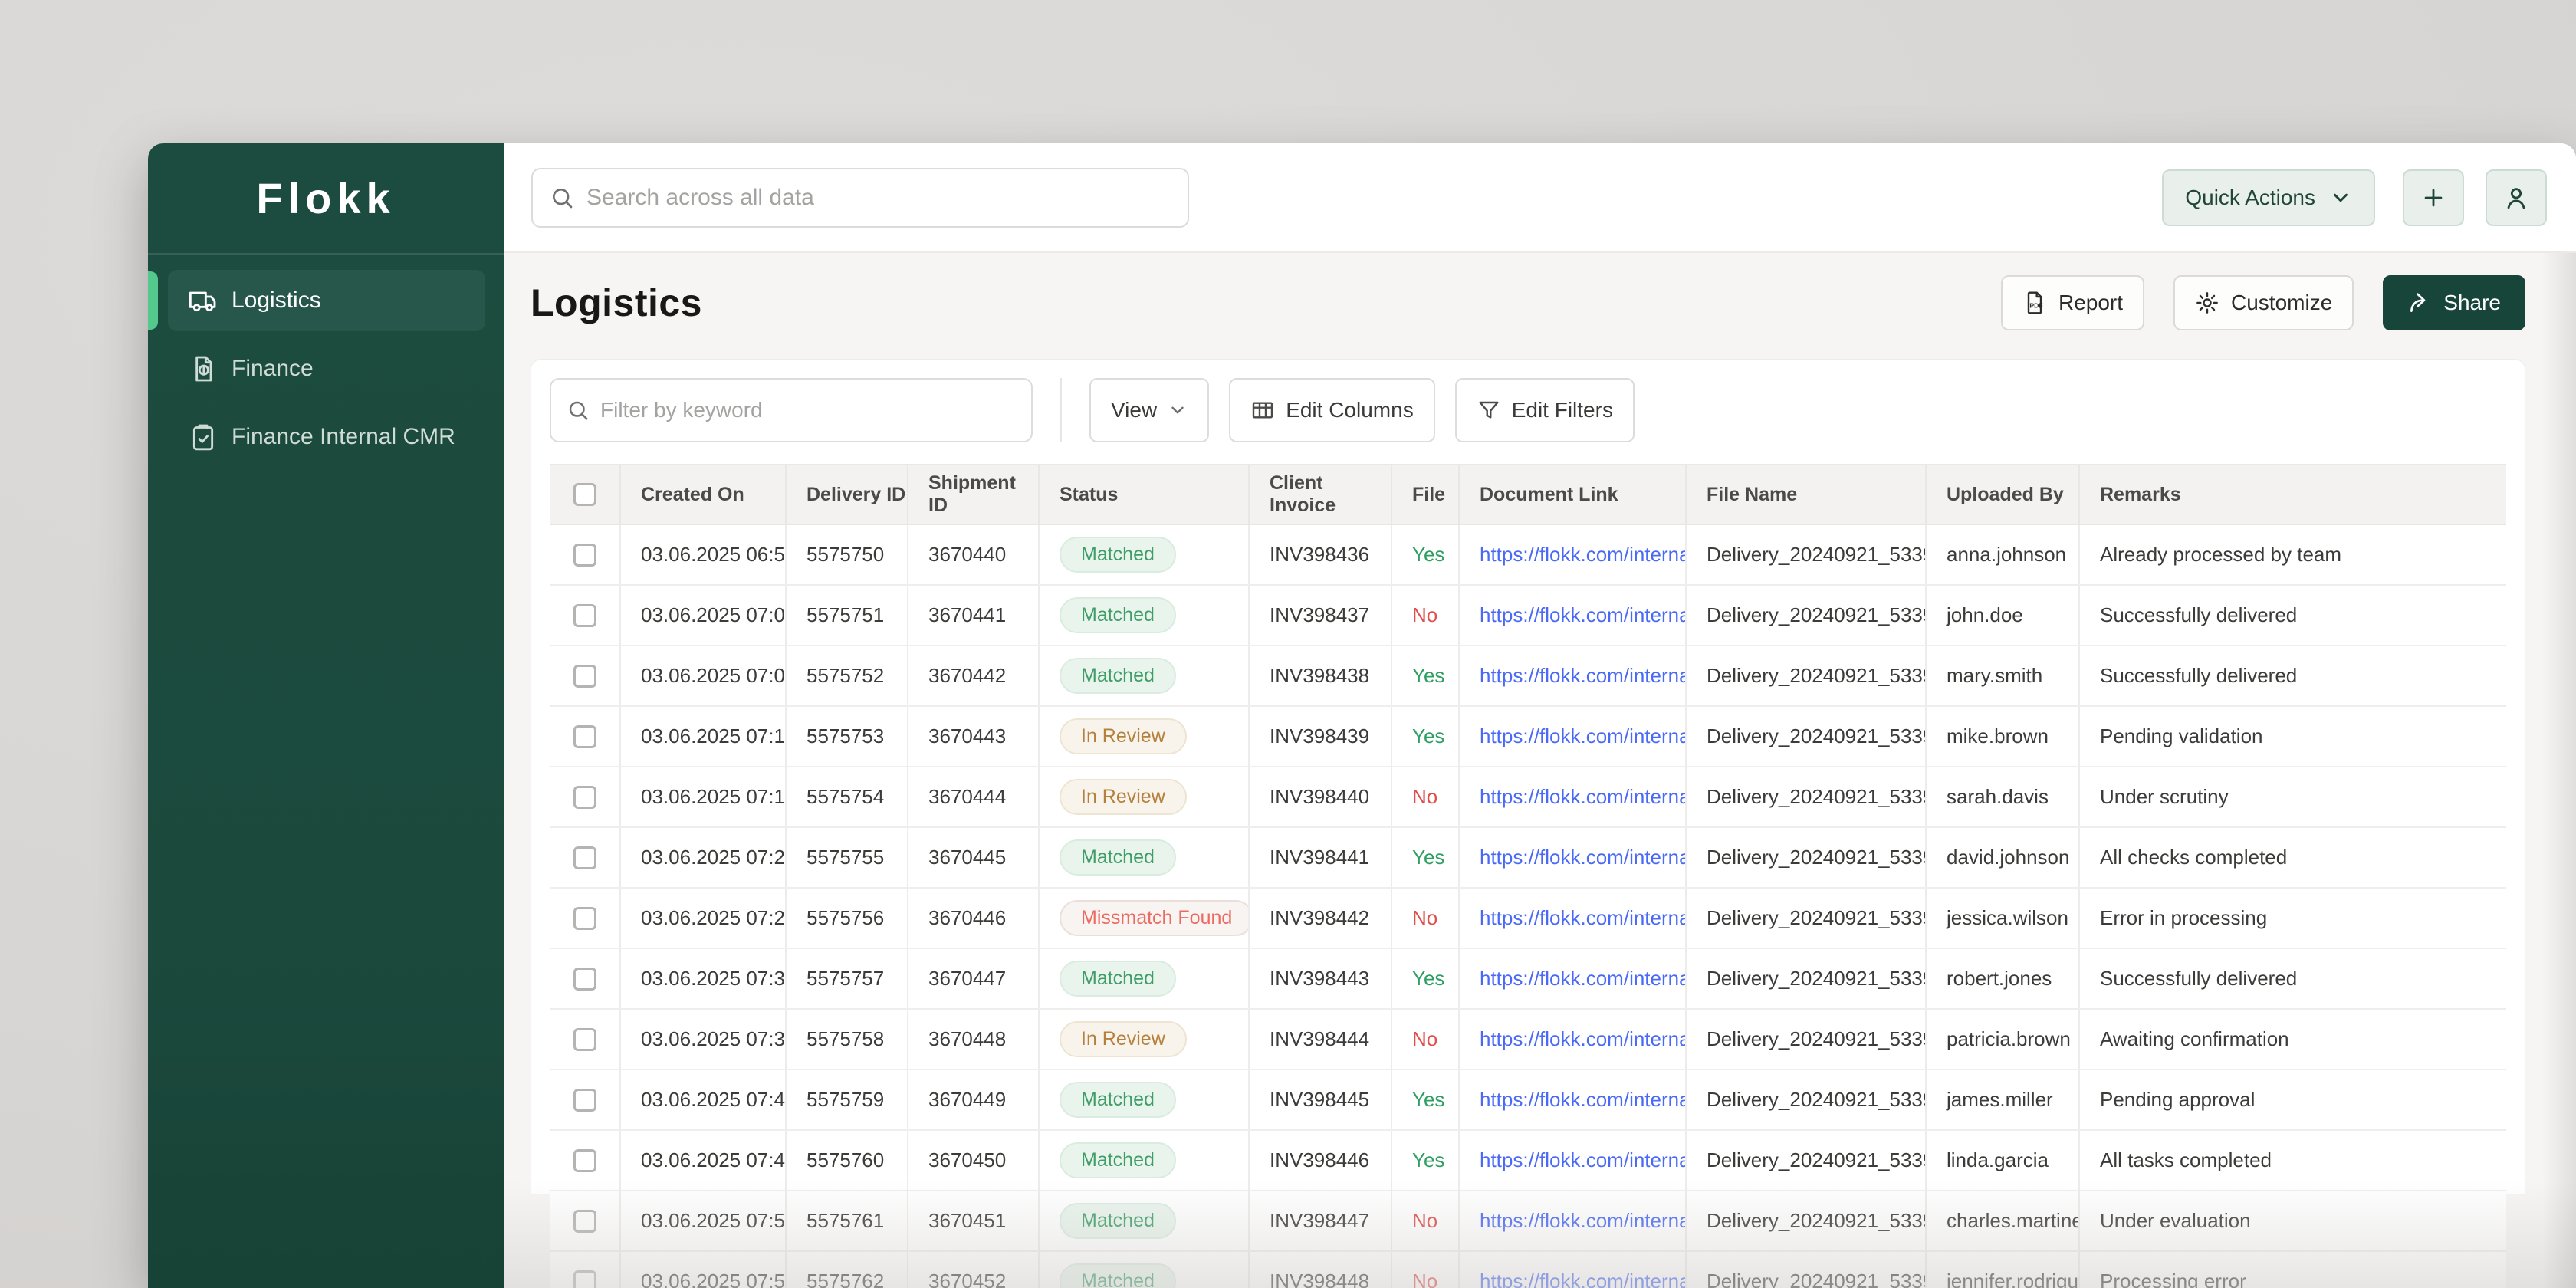  What do you see at coordinates (702, 918) in the screenshot?
I see `cell-created-on: 03.06.2025 07:25` at bounding box center [702, 918].